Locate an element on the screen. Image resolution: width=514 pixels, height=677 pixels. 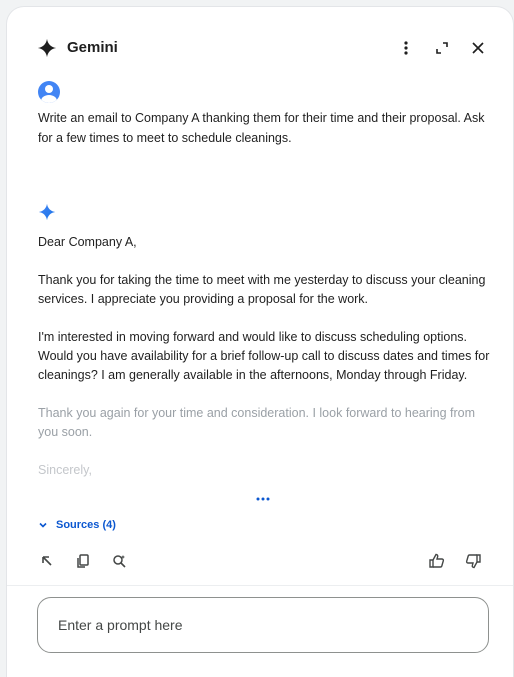
prompt-box is located at coordinates (263, 625).